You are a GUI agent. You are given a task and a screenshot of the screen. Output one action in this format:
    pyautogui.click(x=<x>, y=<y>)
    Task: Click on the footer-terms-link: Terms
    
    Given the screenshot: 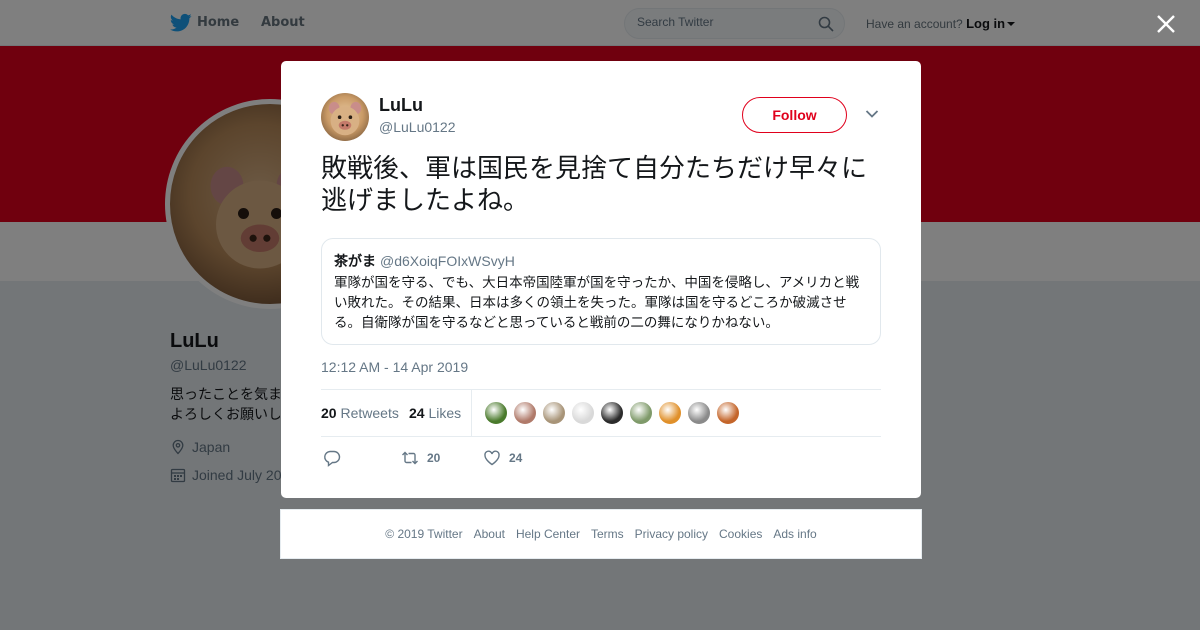 What is the action you would take?
    pyautogui.click(x=607, y=534)
    